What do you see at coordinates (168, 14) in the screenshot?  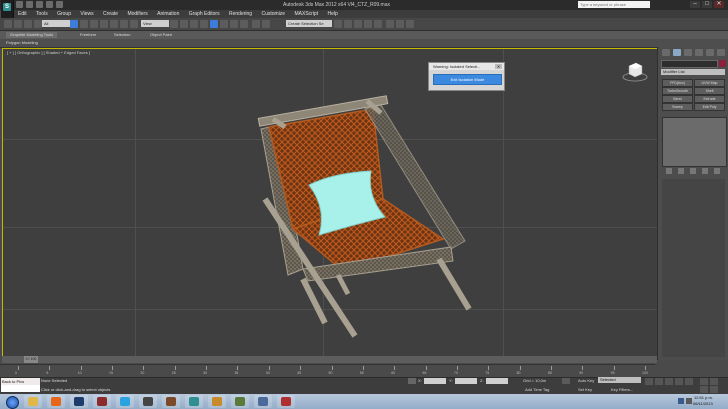 I see `menu-animation: Animation` at bounding box center [168, 14].